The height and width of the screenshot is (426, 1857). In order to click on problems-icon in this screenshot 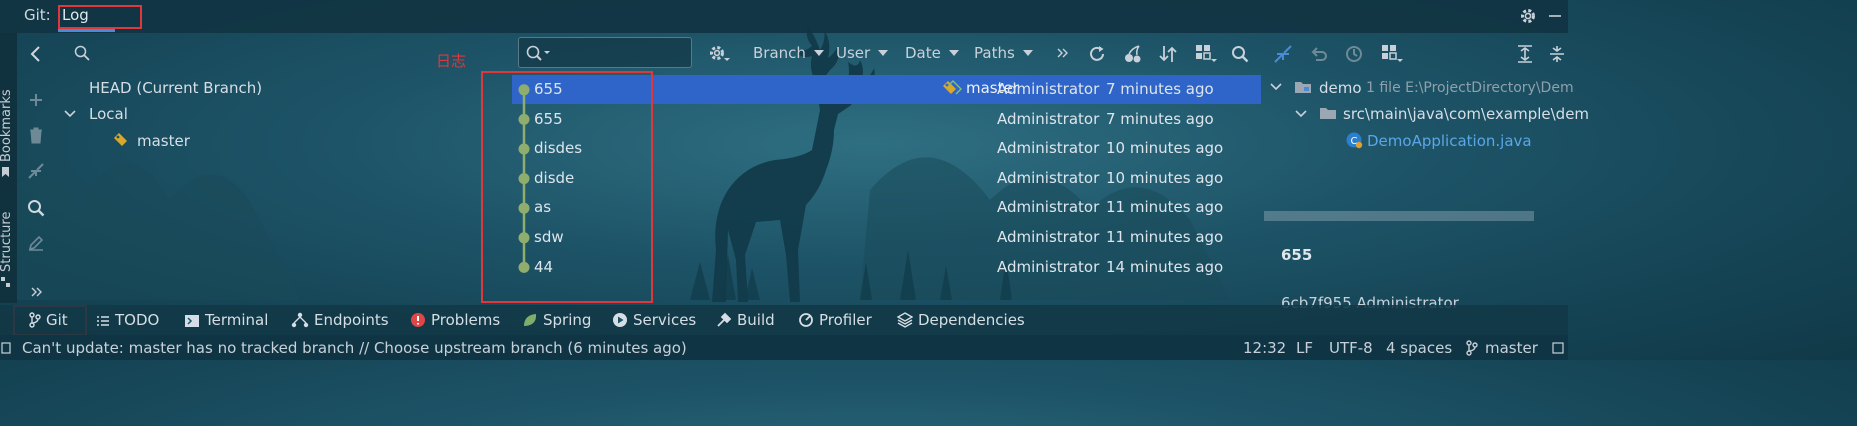, I will do `click(418, 320)`.